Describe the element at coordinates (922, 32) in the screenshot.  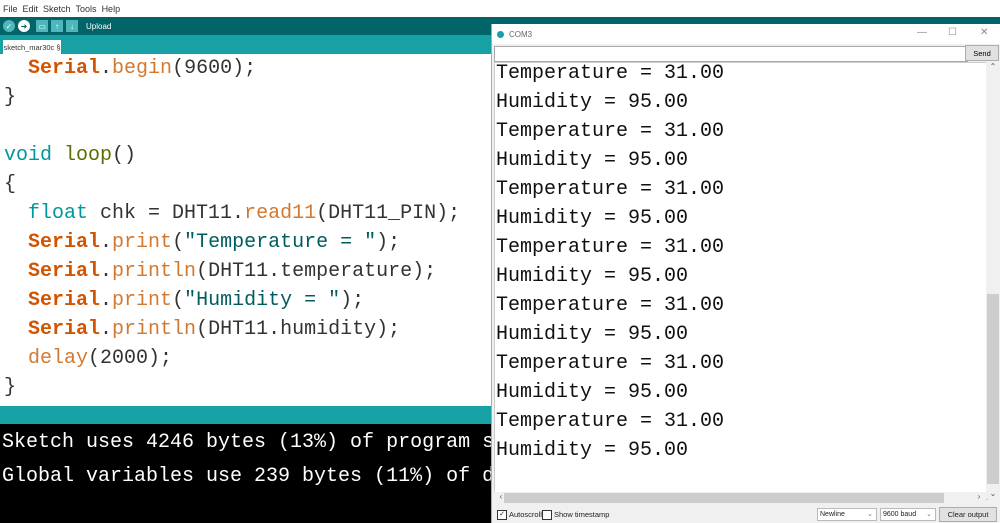
I see `minimize-icon: —` at that location.